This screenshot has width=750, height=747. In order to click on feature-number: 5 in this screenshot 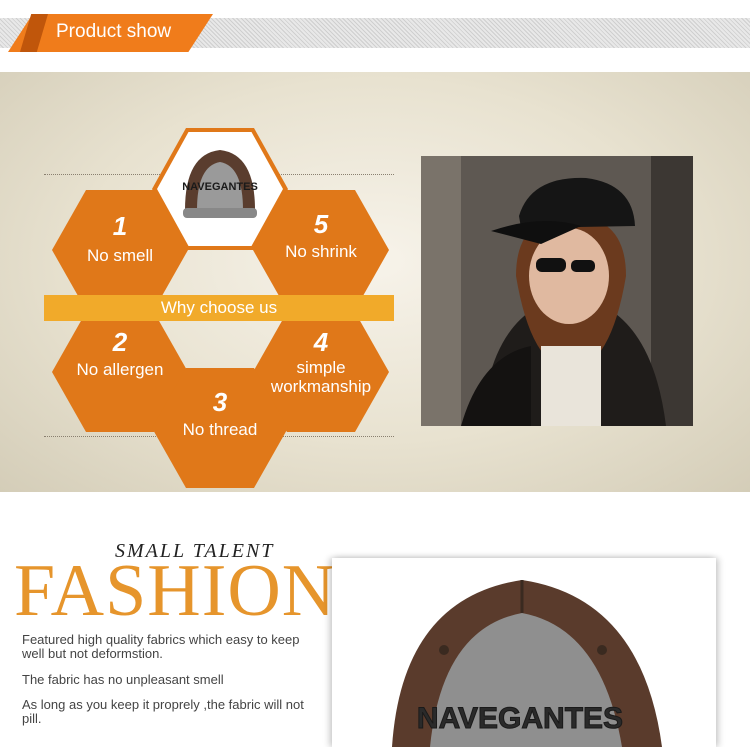, I will do `click(321, 224)`.